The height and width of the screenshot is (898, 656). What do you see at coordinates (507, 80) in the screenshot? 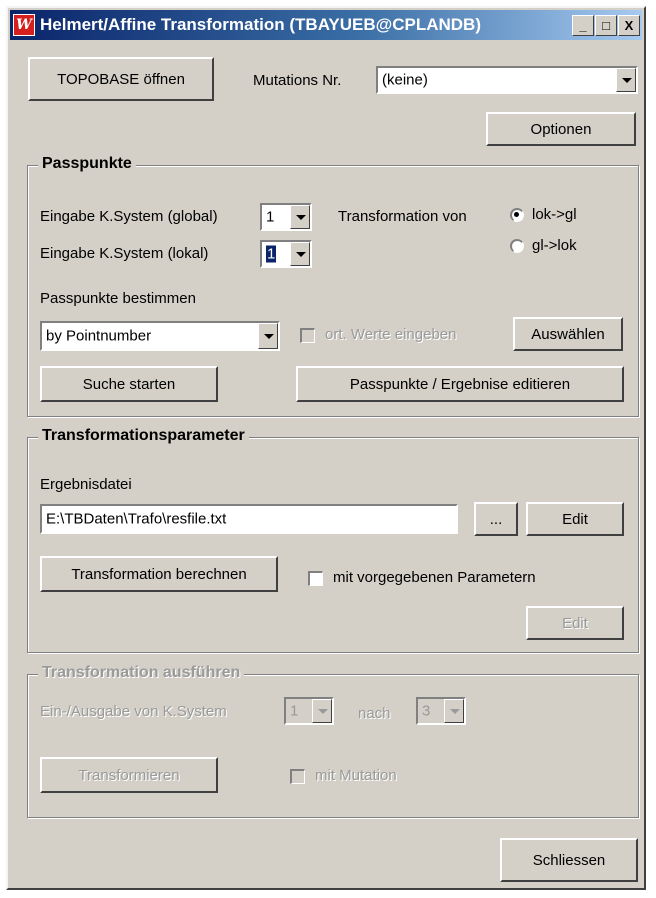
I see `mutation-number-dropdown: (keine)` at bounding box center [507, 80].